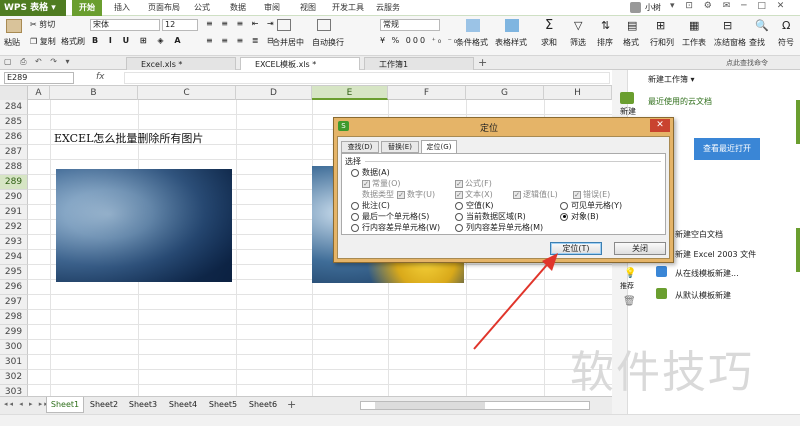 The width and height of the screenshot is (800, 426). I want to click on column-header: H, so click(578, 93).